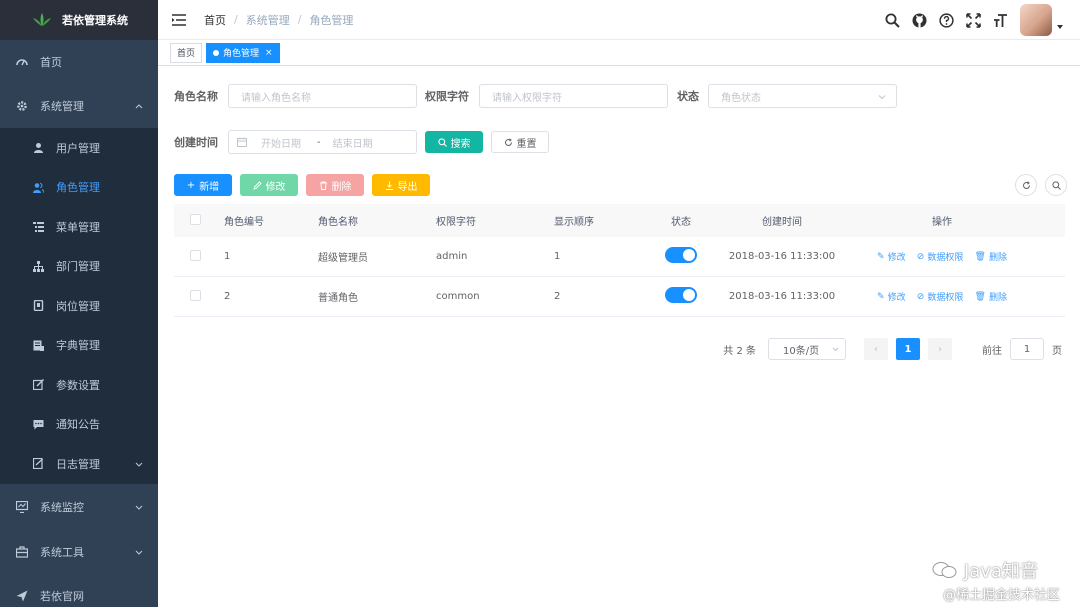 The height and width of the screenshot is (607, 1080). I want to click on sidebar-item-user: 用户管理, so click(79, 148).